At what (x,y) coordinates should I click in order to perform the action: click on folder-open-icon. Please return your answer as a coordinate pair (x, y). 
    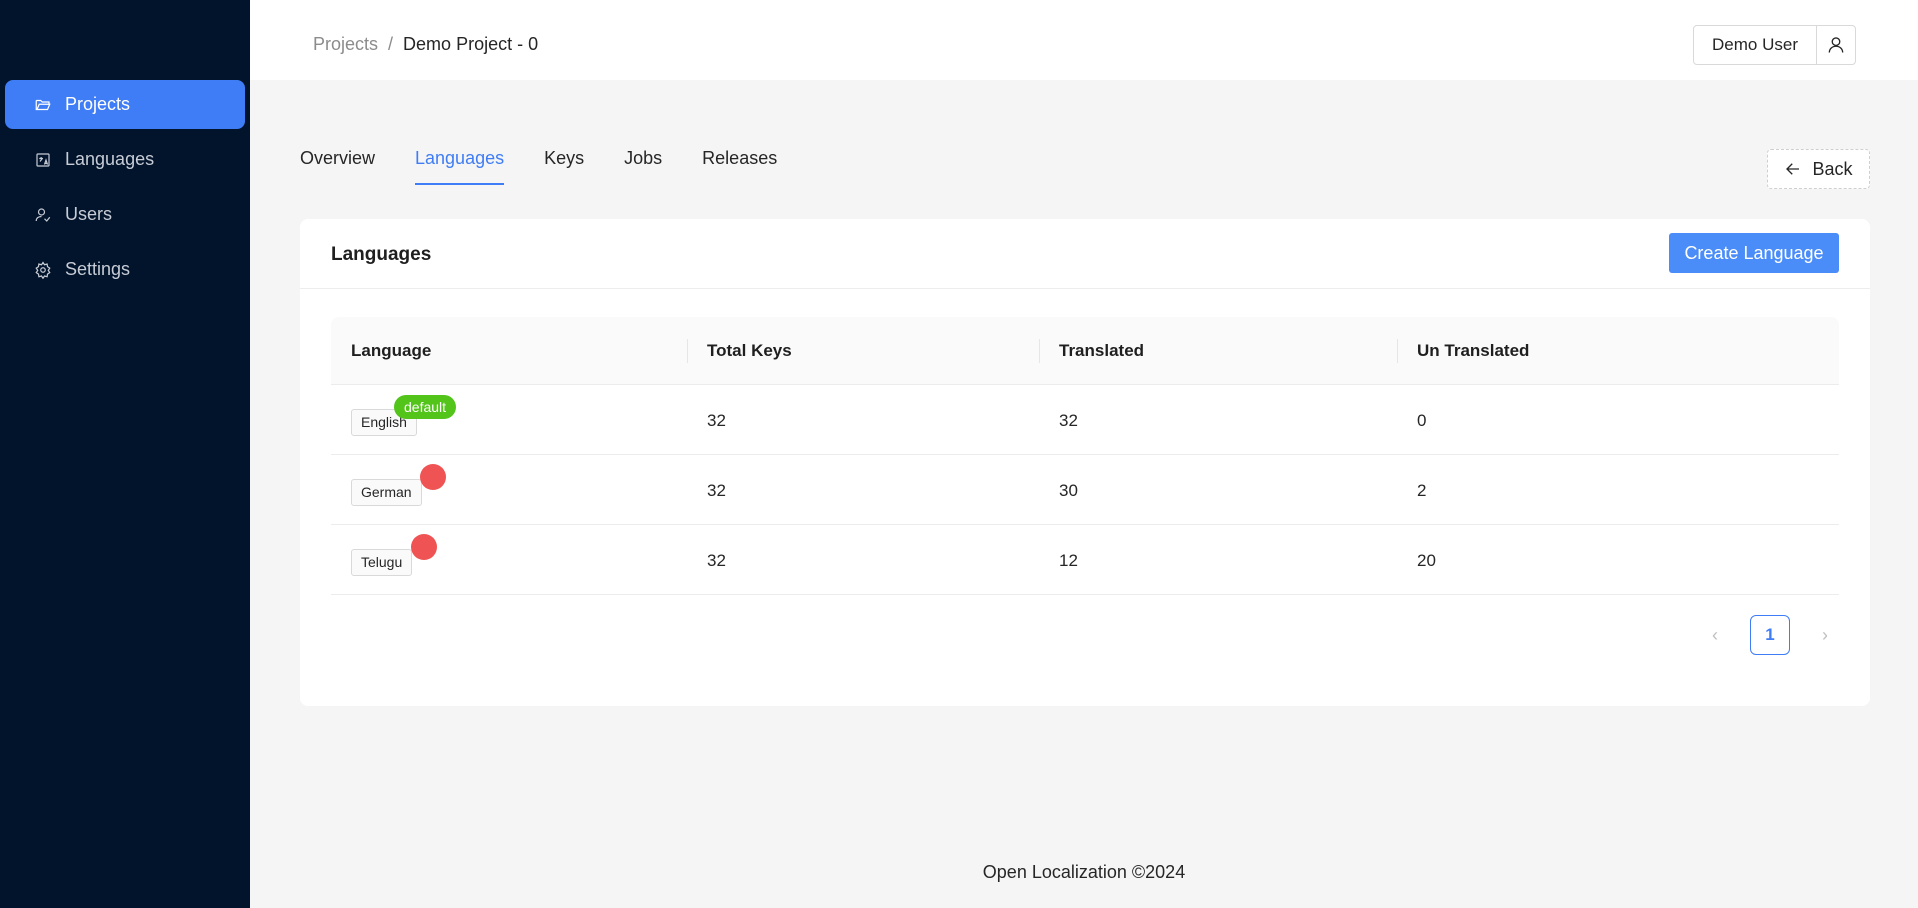
    Looking at the image, I should click on (43, 105).